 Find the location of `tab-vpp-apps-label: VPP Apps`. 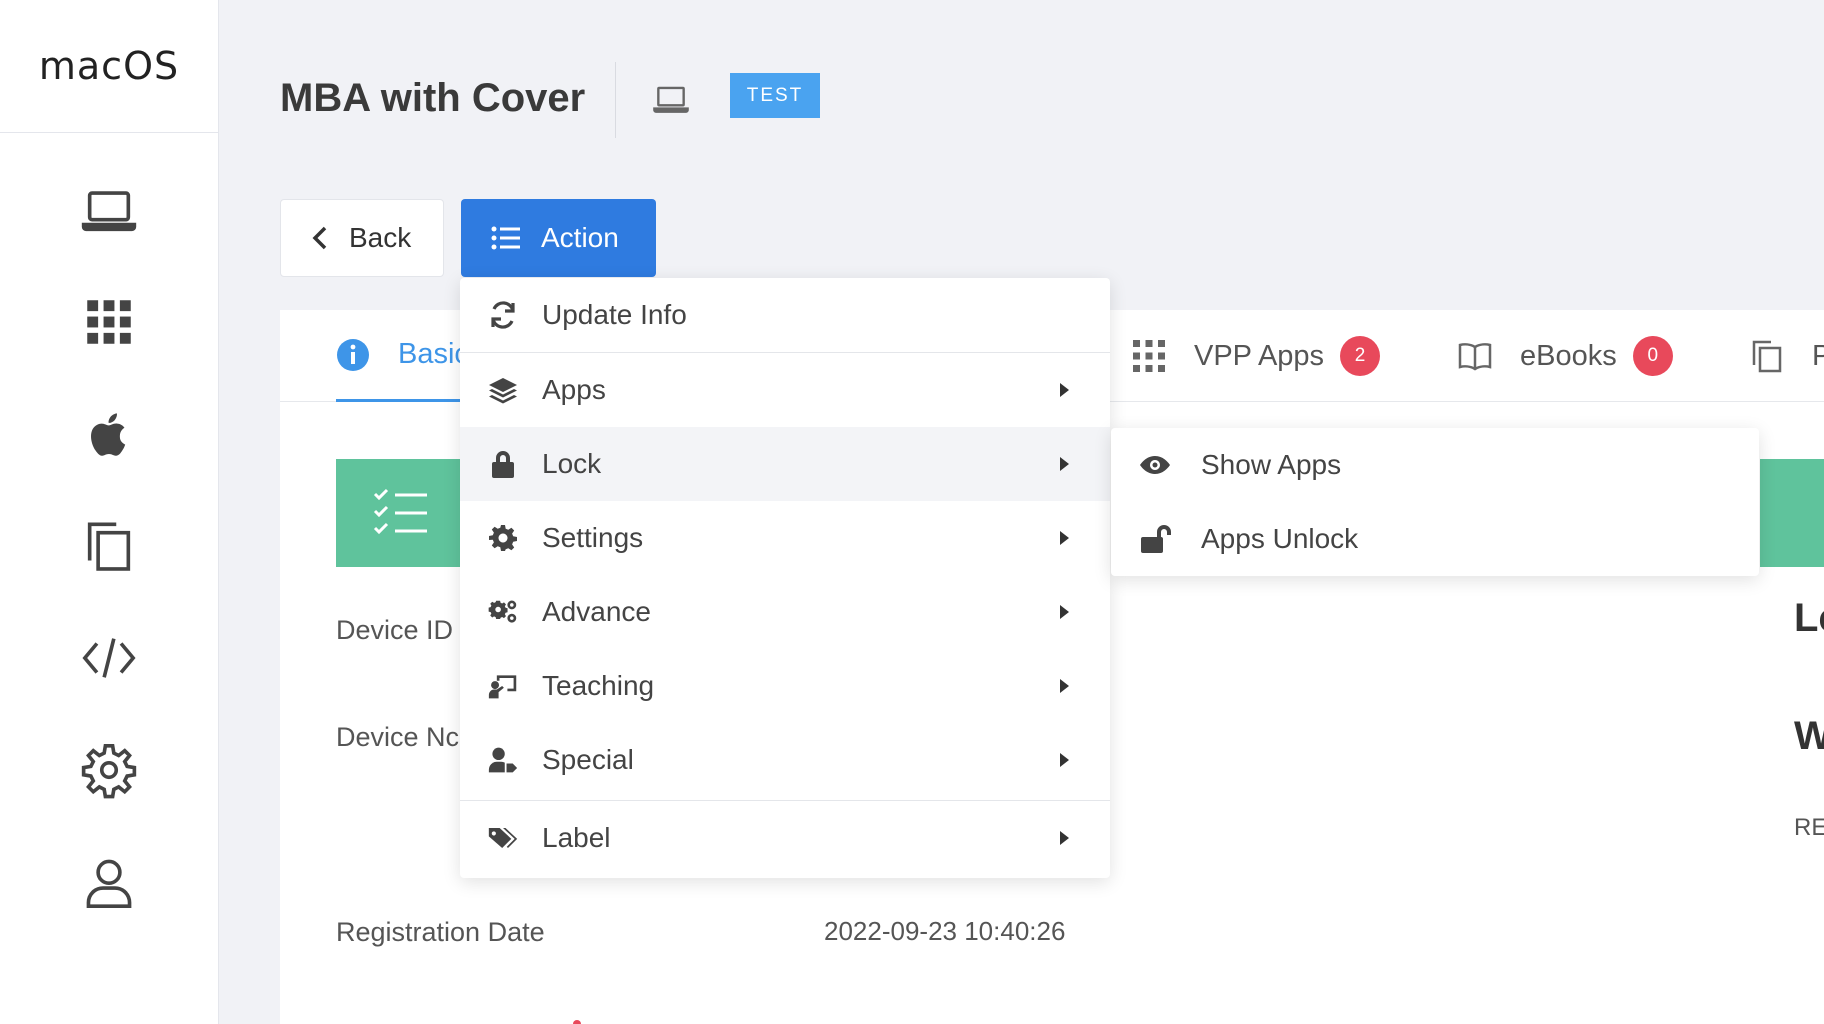

tab-vpp-apps-label: VPP Apps is located at coordinates (1259, 355).